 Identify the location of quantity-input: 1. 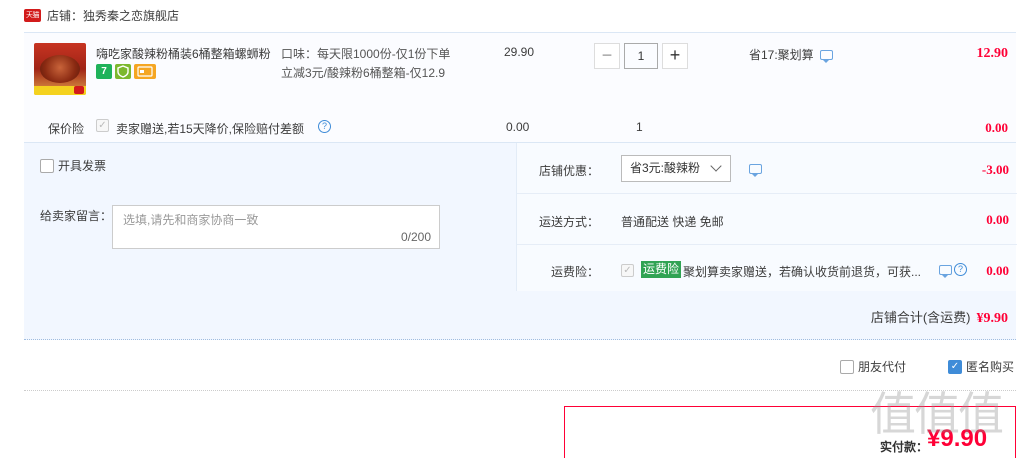
(641, 56).